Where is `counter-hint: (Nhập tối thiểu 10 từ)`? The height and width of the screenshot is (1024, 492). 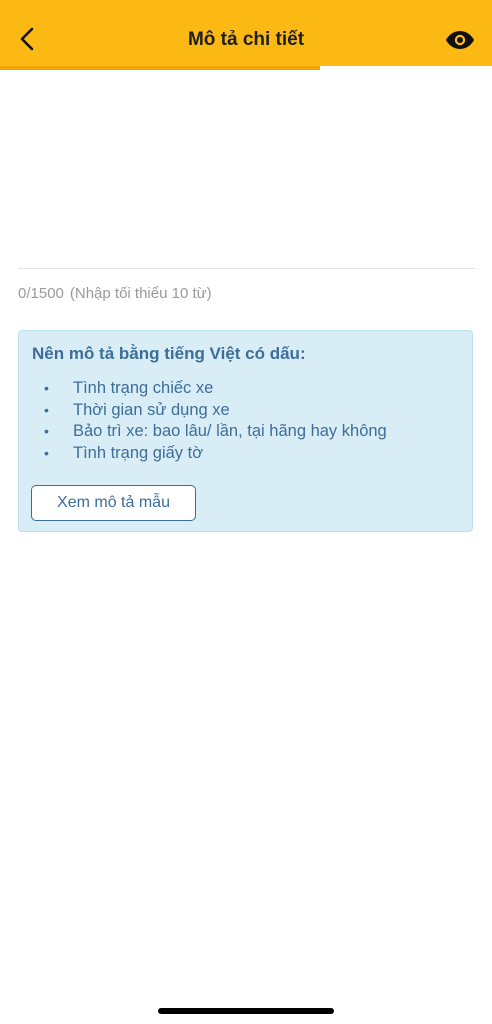 counter-hint: (Nhập tối thiểu 10 từ) is located at coordinates (140, 293).